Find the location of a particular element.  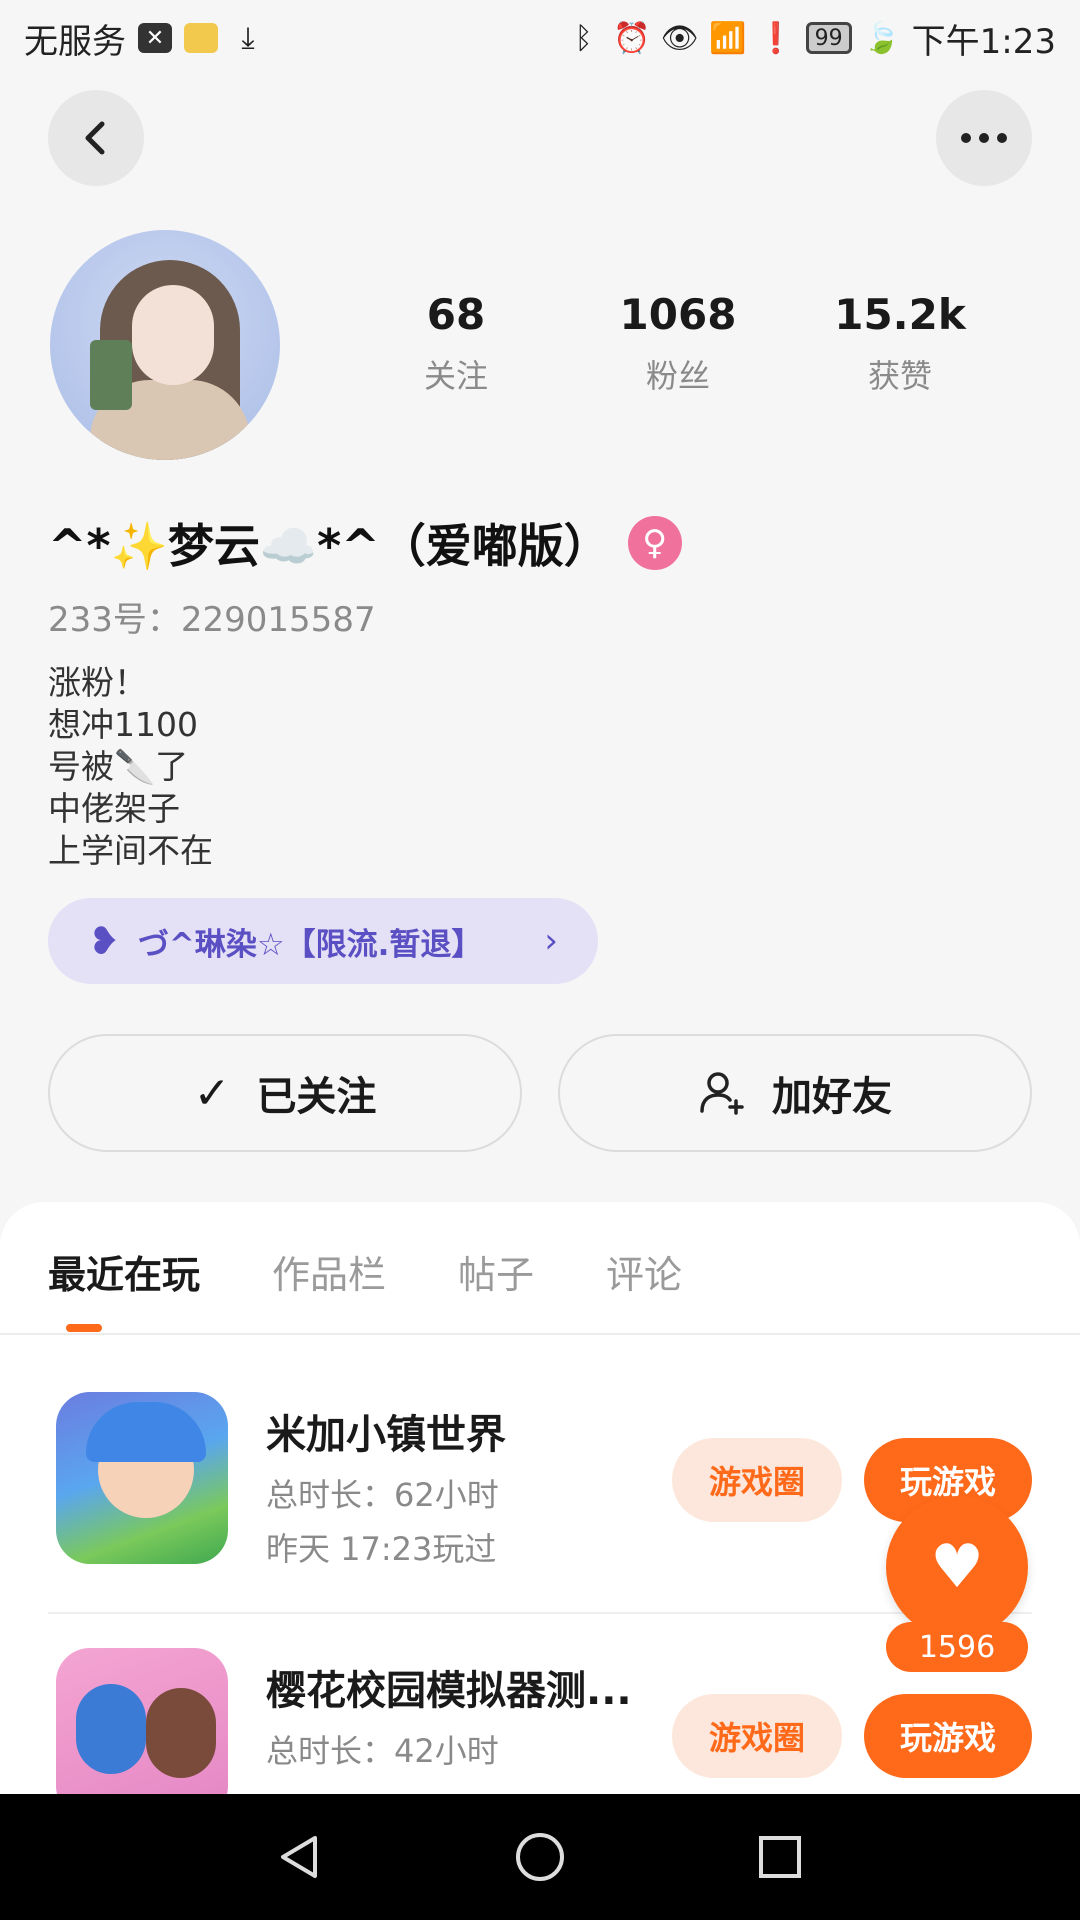

stat-value: 15.2k is located at coordinates (900, 314).